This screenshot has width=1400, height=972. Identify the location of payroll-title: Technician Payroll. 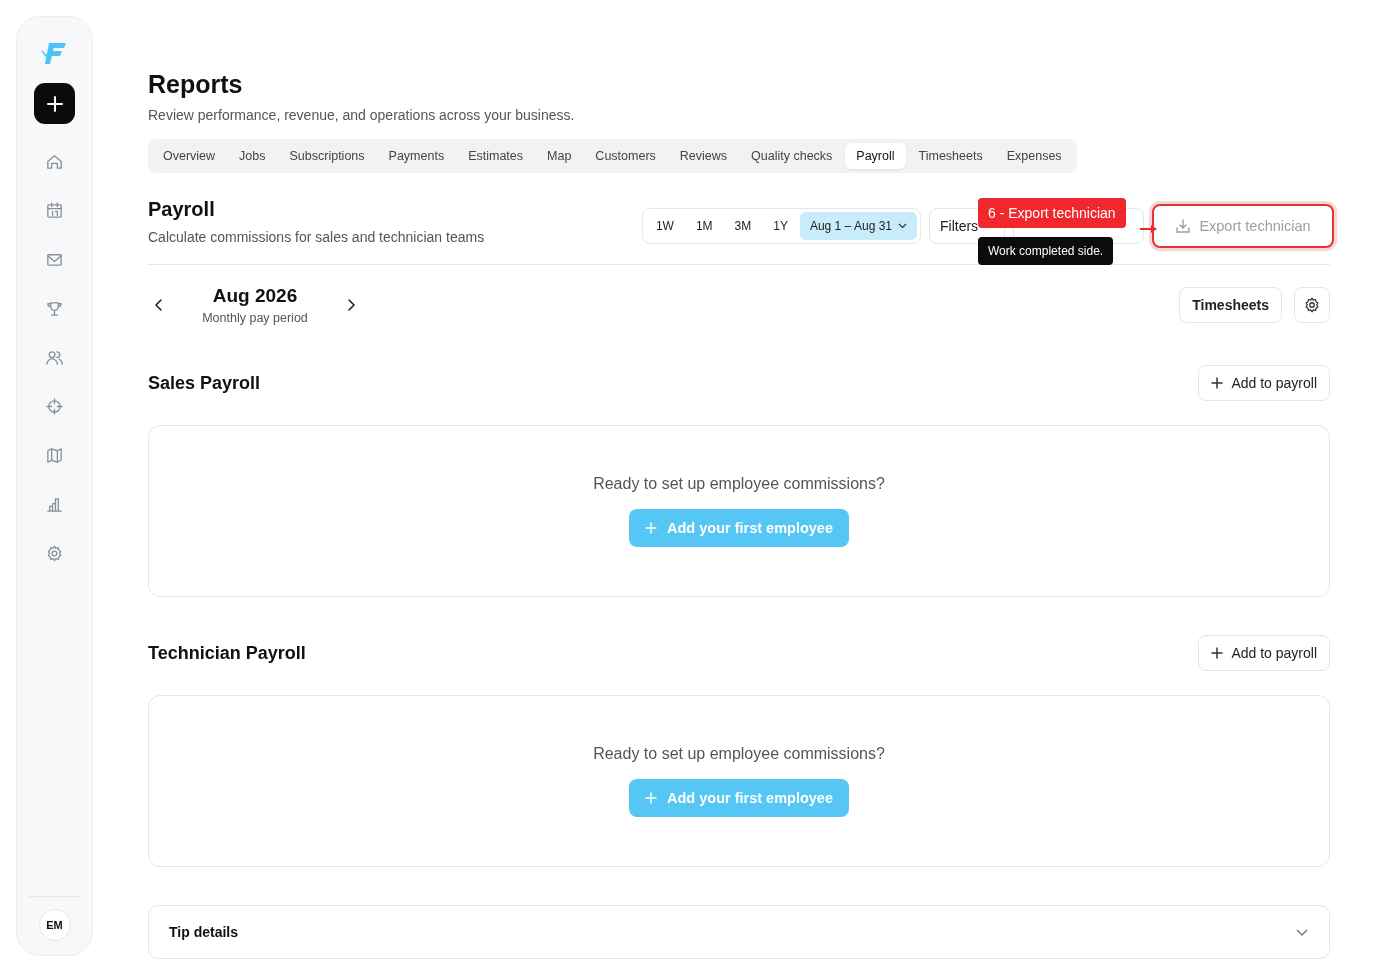
(227, 653).